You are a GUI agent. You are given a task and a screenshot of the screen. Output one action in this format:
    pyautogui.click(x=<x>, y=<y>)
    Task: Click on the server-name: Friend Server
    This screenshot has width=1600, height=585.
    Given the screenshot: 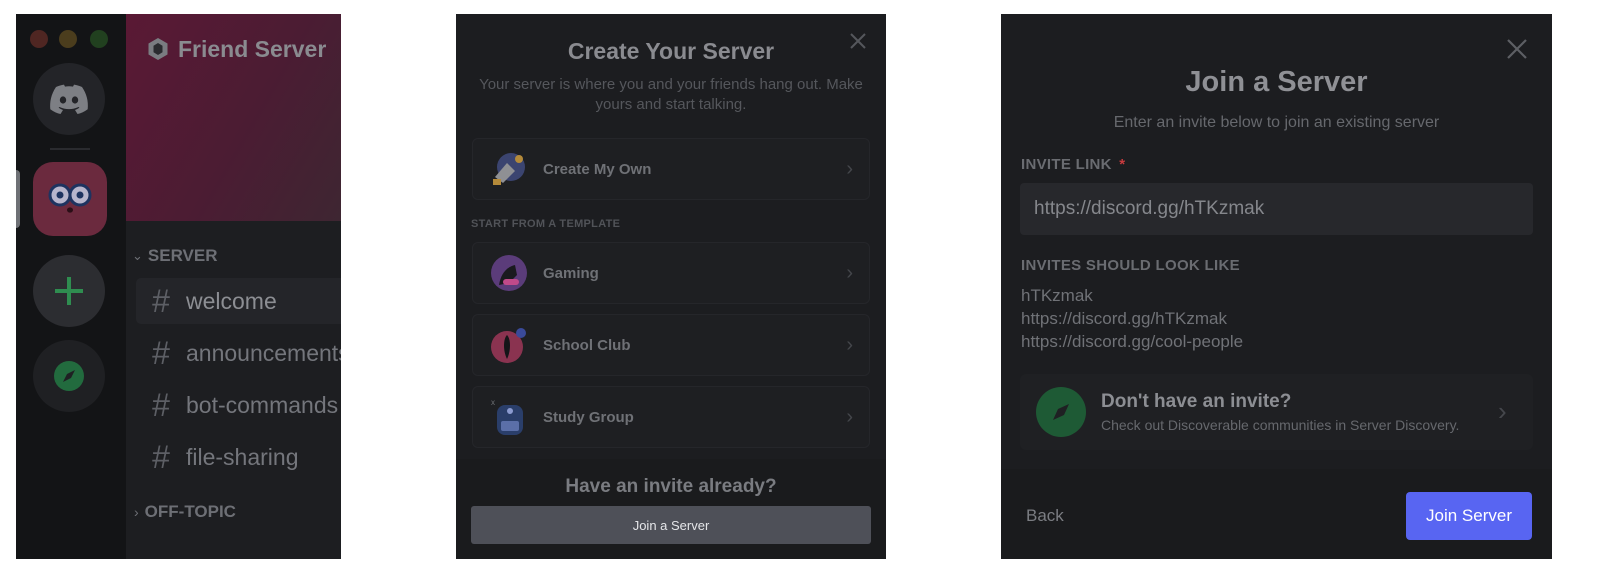 What is the action you would take?
    pyautogui.click(x=252, y=49)
    